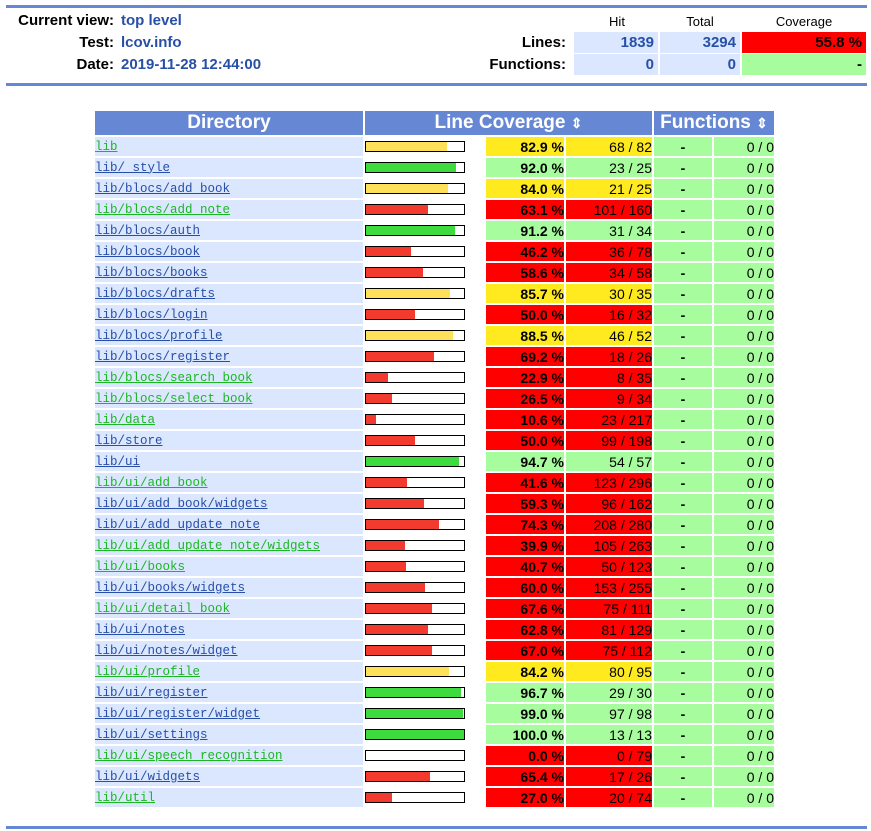  Describe the element at coordinates (229, 797) in the screenshot. I see `directory-cell: lib/util` at that location.